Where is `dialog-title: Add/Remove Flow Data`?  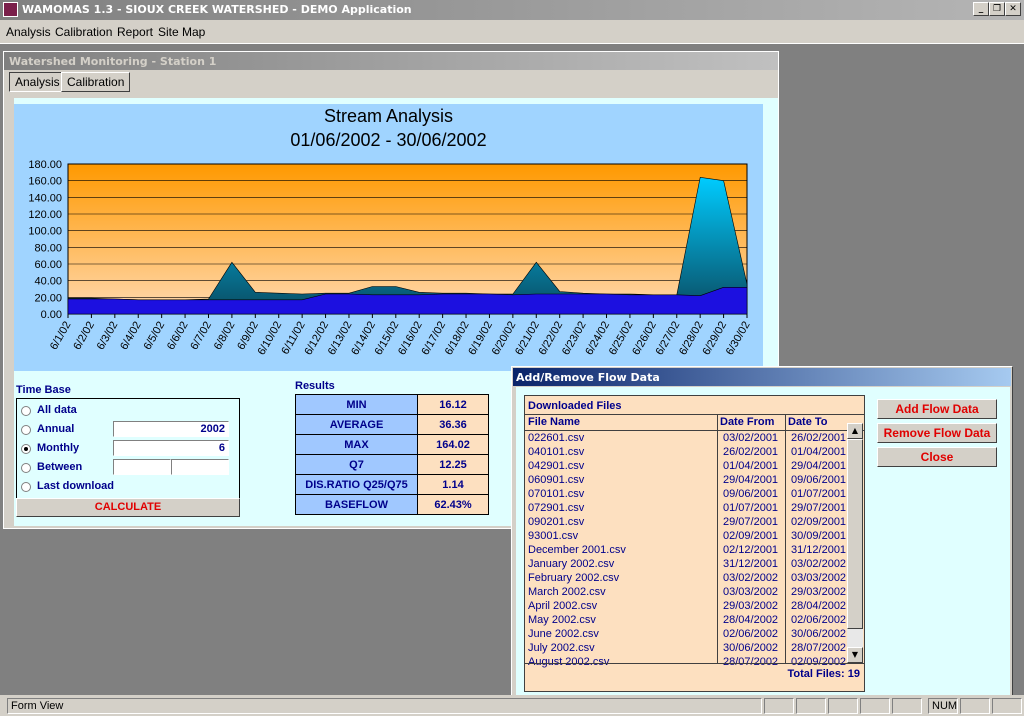
dialog-title: Add/Remove Flow Data is located at coordinates (588, 377).